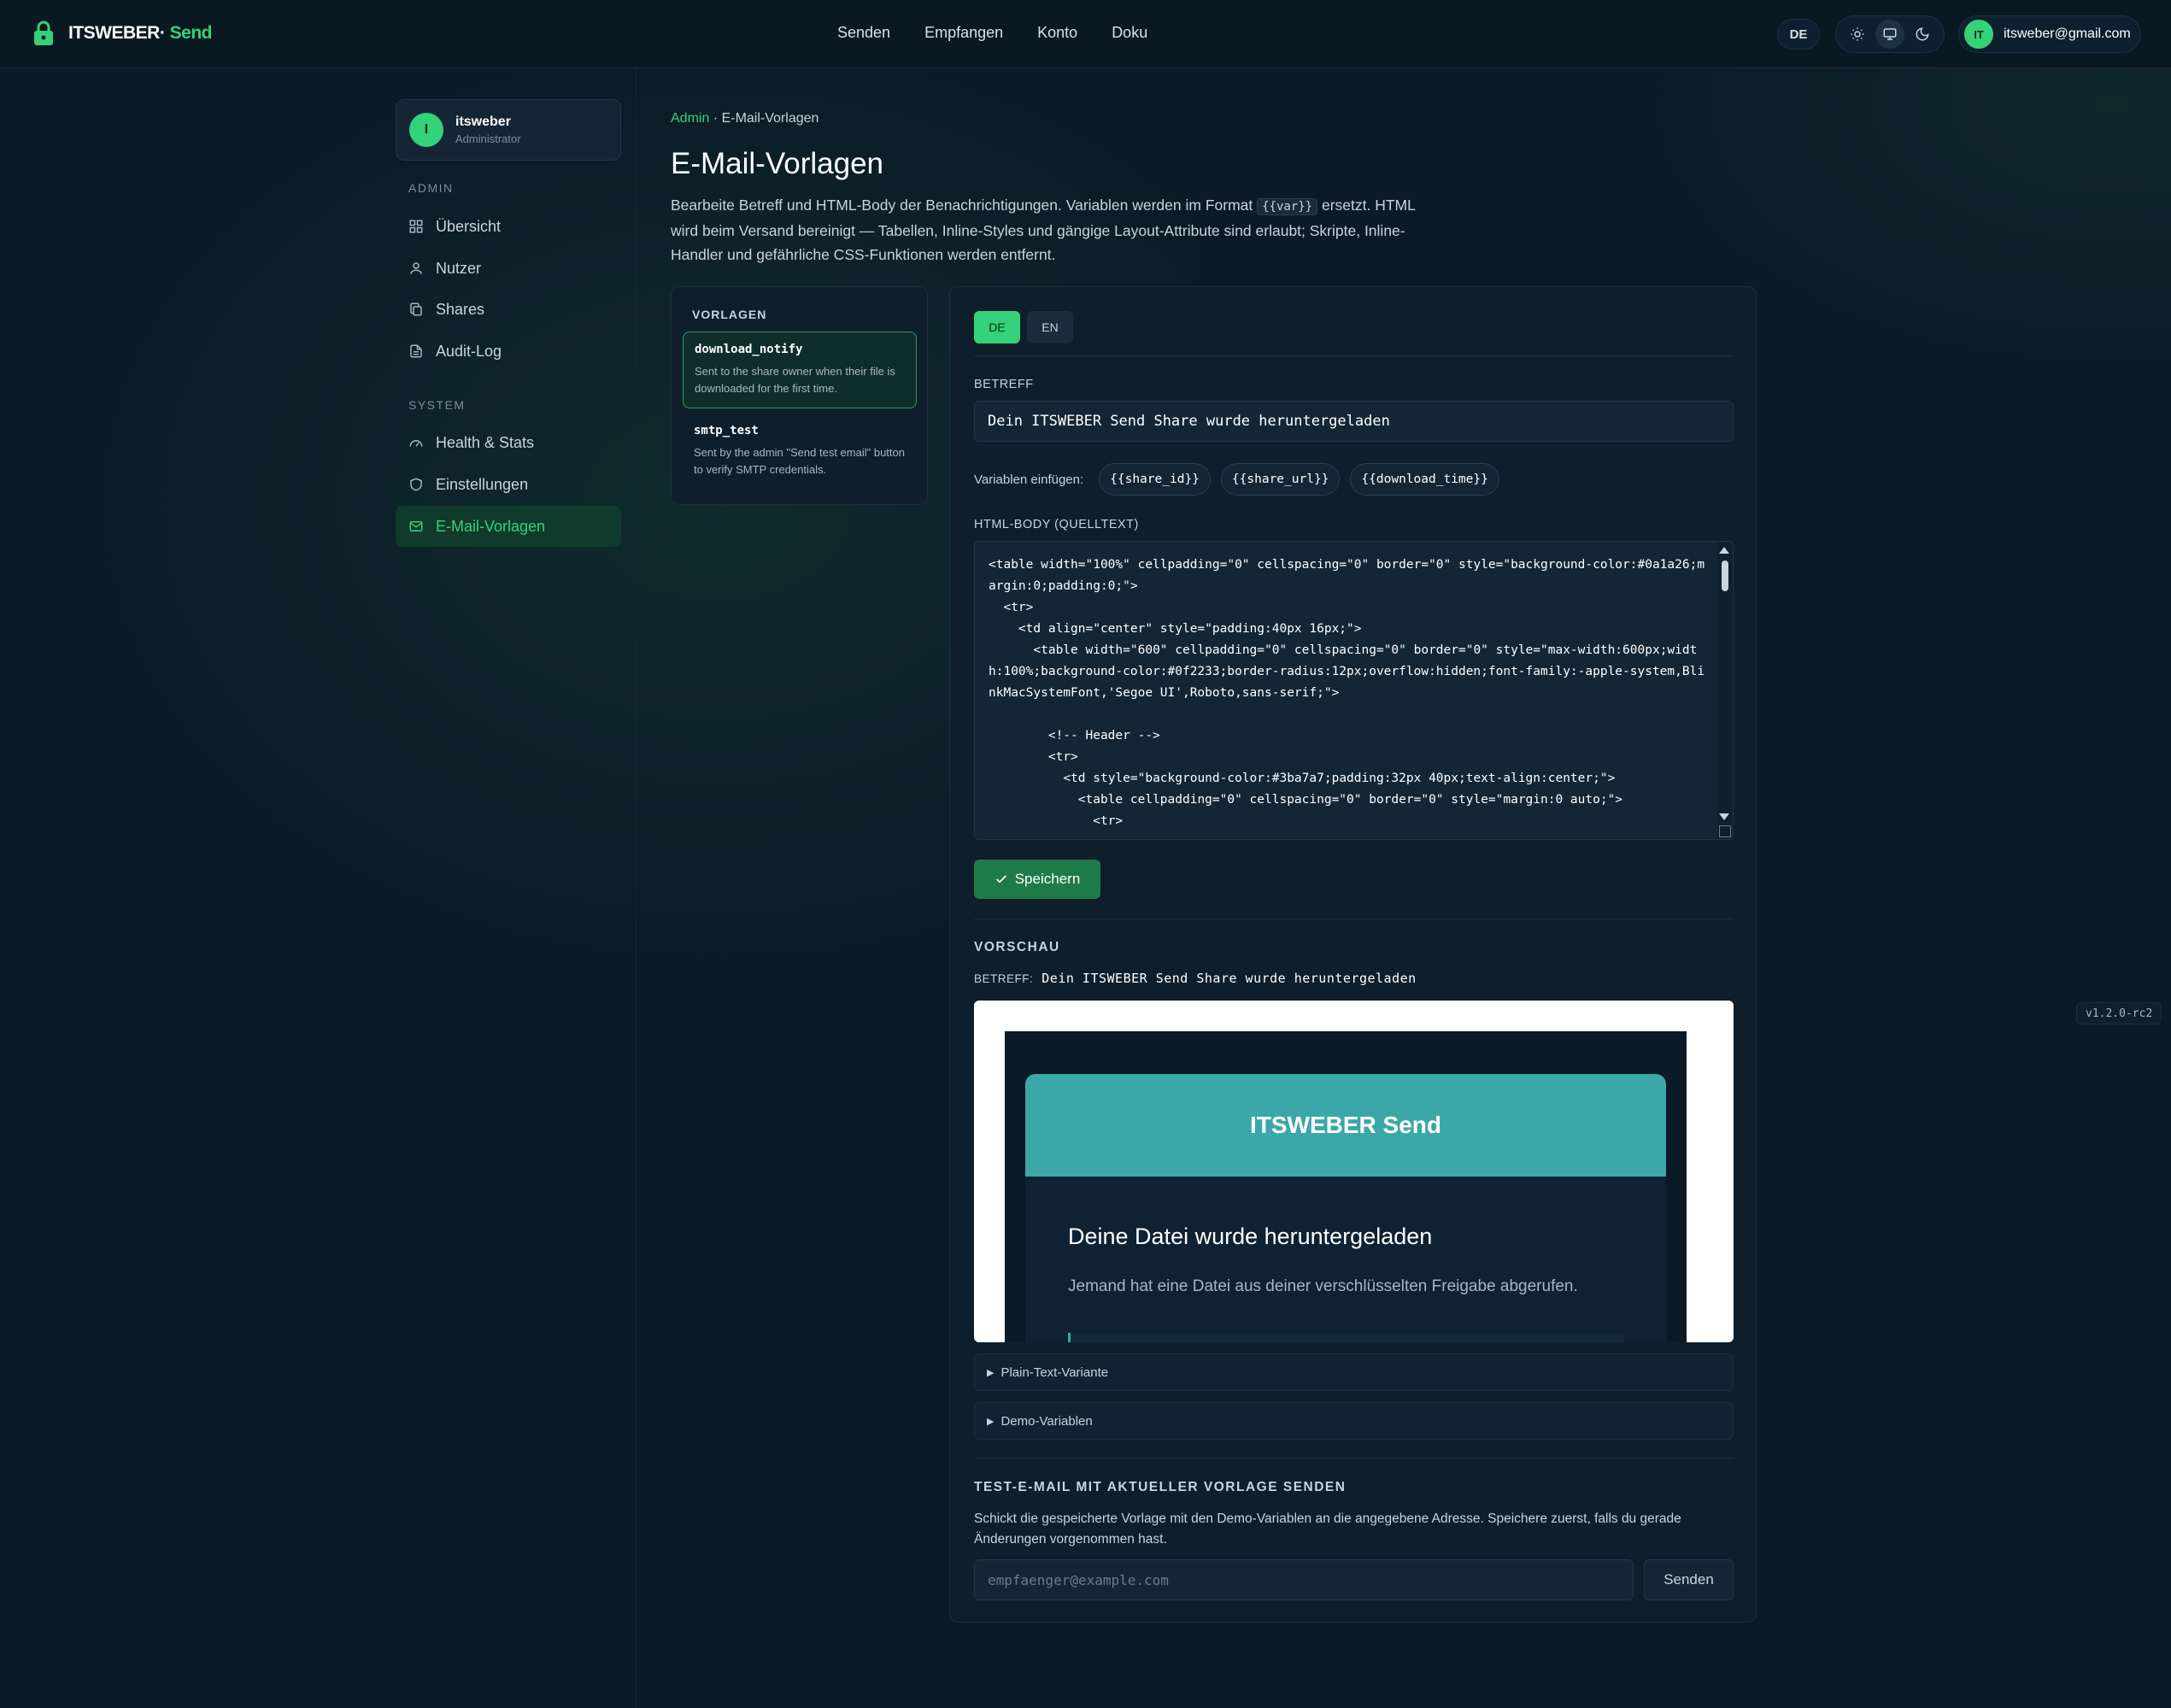 The width and height of the screenshot is (2171, 1708). What do you see at coordinates (1050, 327) in the screenshot?
I see `tab-en: EN` at bounding box center [1050, 327].